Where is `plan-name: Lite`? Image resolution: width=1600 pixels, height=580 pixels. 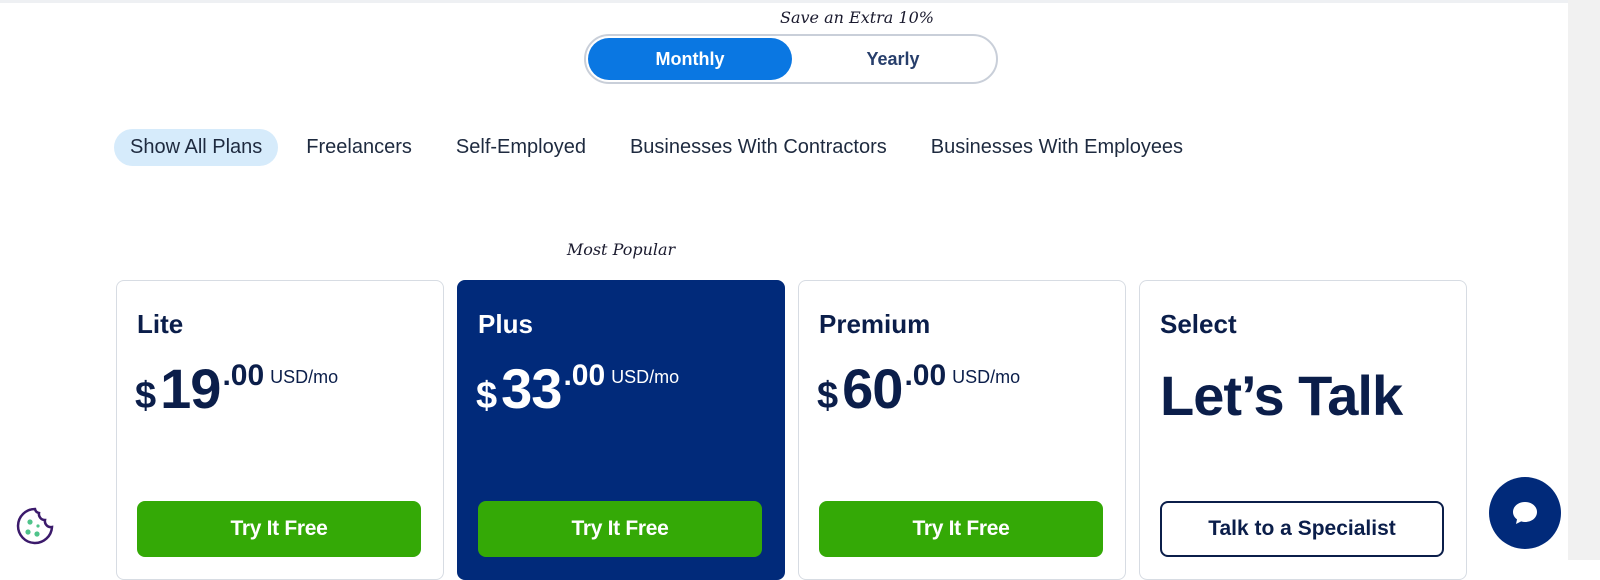
plan-name: Lite is located at coordinates (160, 324).